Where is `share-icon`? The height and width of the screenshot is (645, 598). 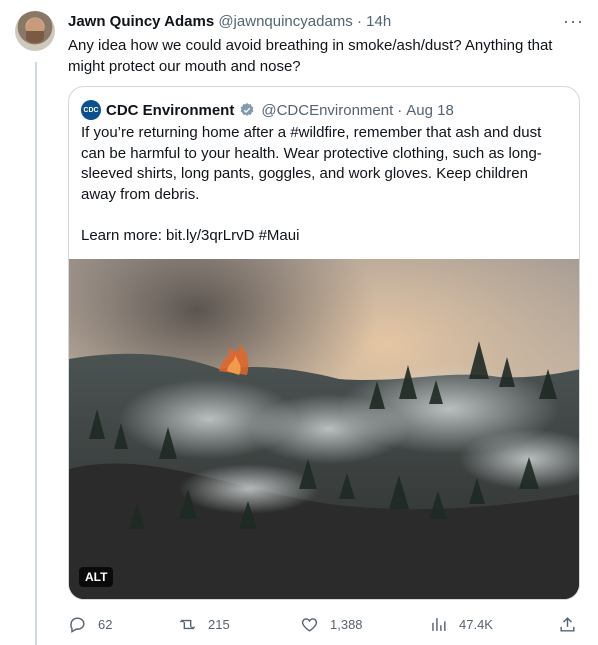
share-icon is located at coordinates (567, 624).